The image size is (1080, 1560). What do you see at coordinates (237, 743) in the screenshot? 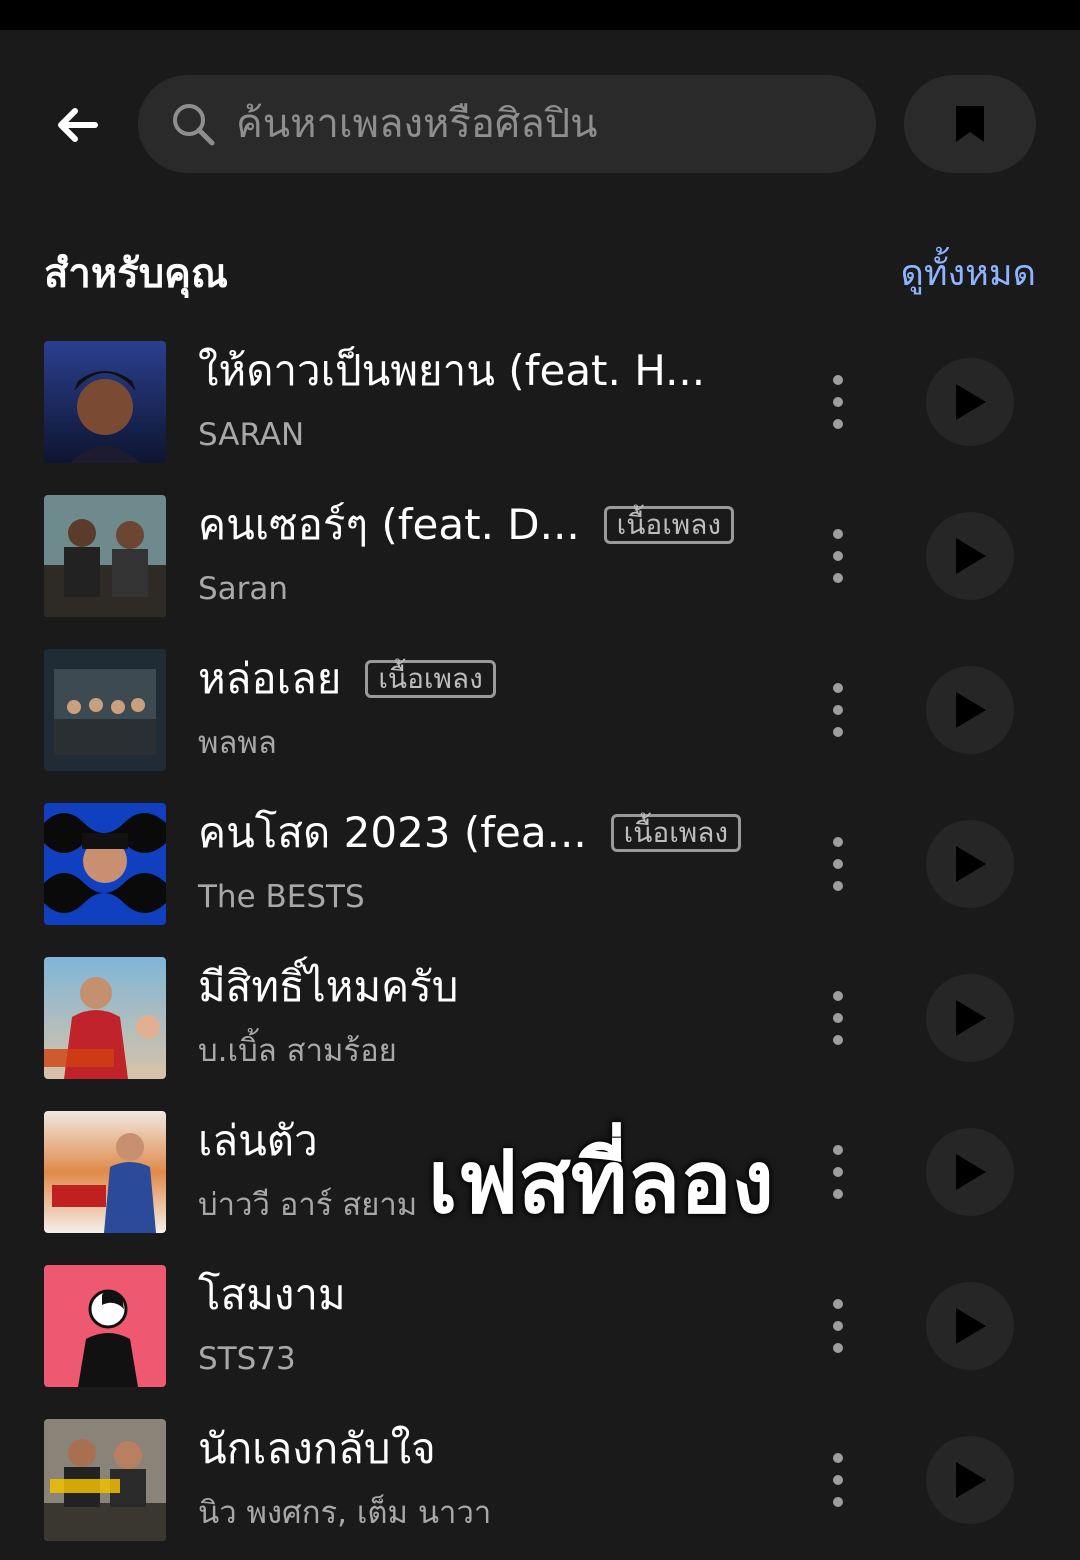
I see `song-artist: พลพล` at bounding box center [237, 743].